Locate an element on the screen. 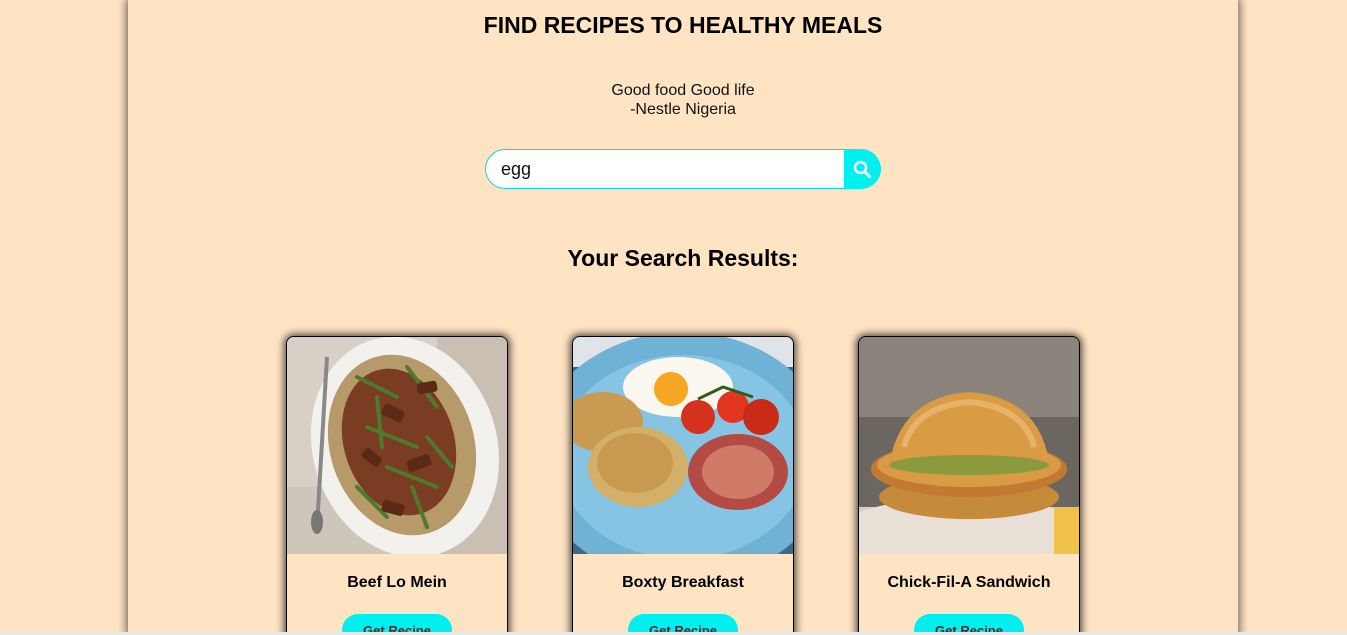  recipe-card: Chick-Fil-A Sandwich Get Recipe is located at coordinates (969, 485).